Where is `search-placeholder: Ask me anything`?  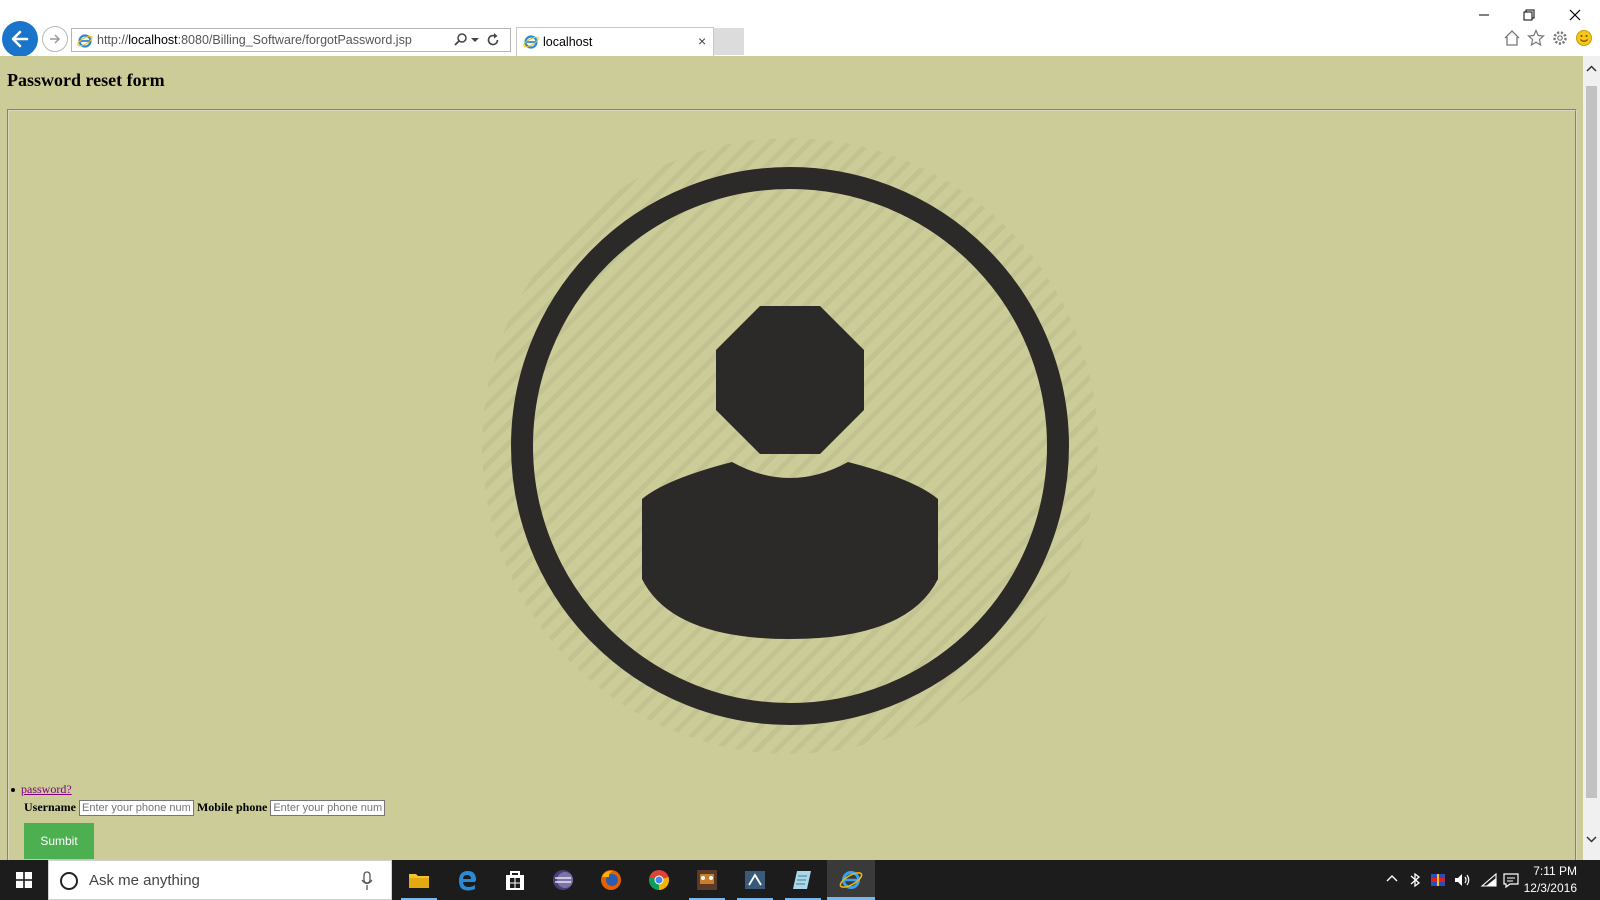
search-placeholder: Ask me anything is located at coordinates (144, 880).